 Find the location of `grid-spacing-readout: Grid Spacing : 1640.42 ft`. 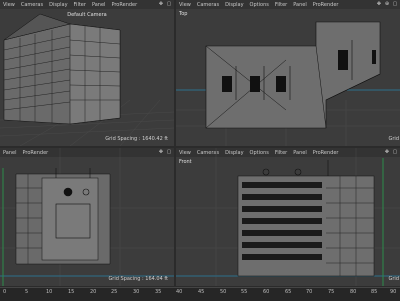

grid-spacing-readout: Grid Spacing : 1640.42 ft is located at coordinates (136, 139).